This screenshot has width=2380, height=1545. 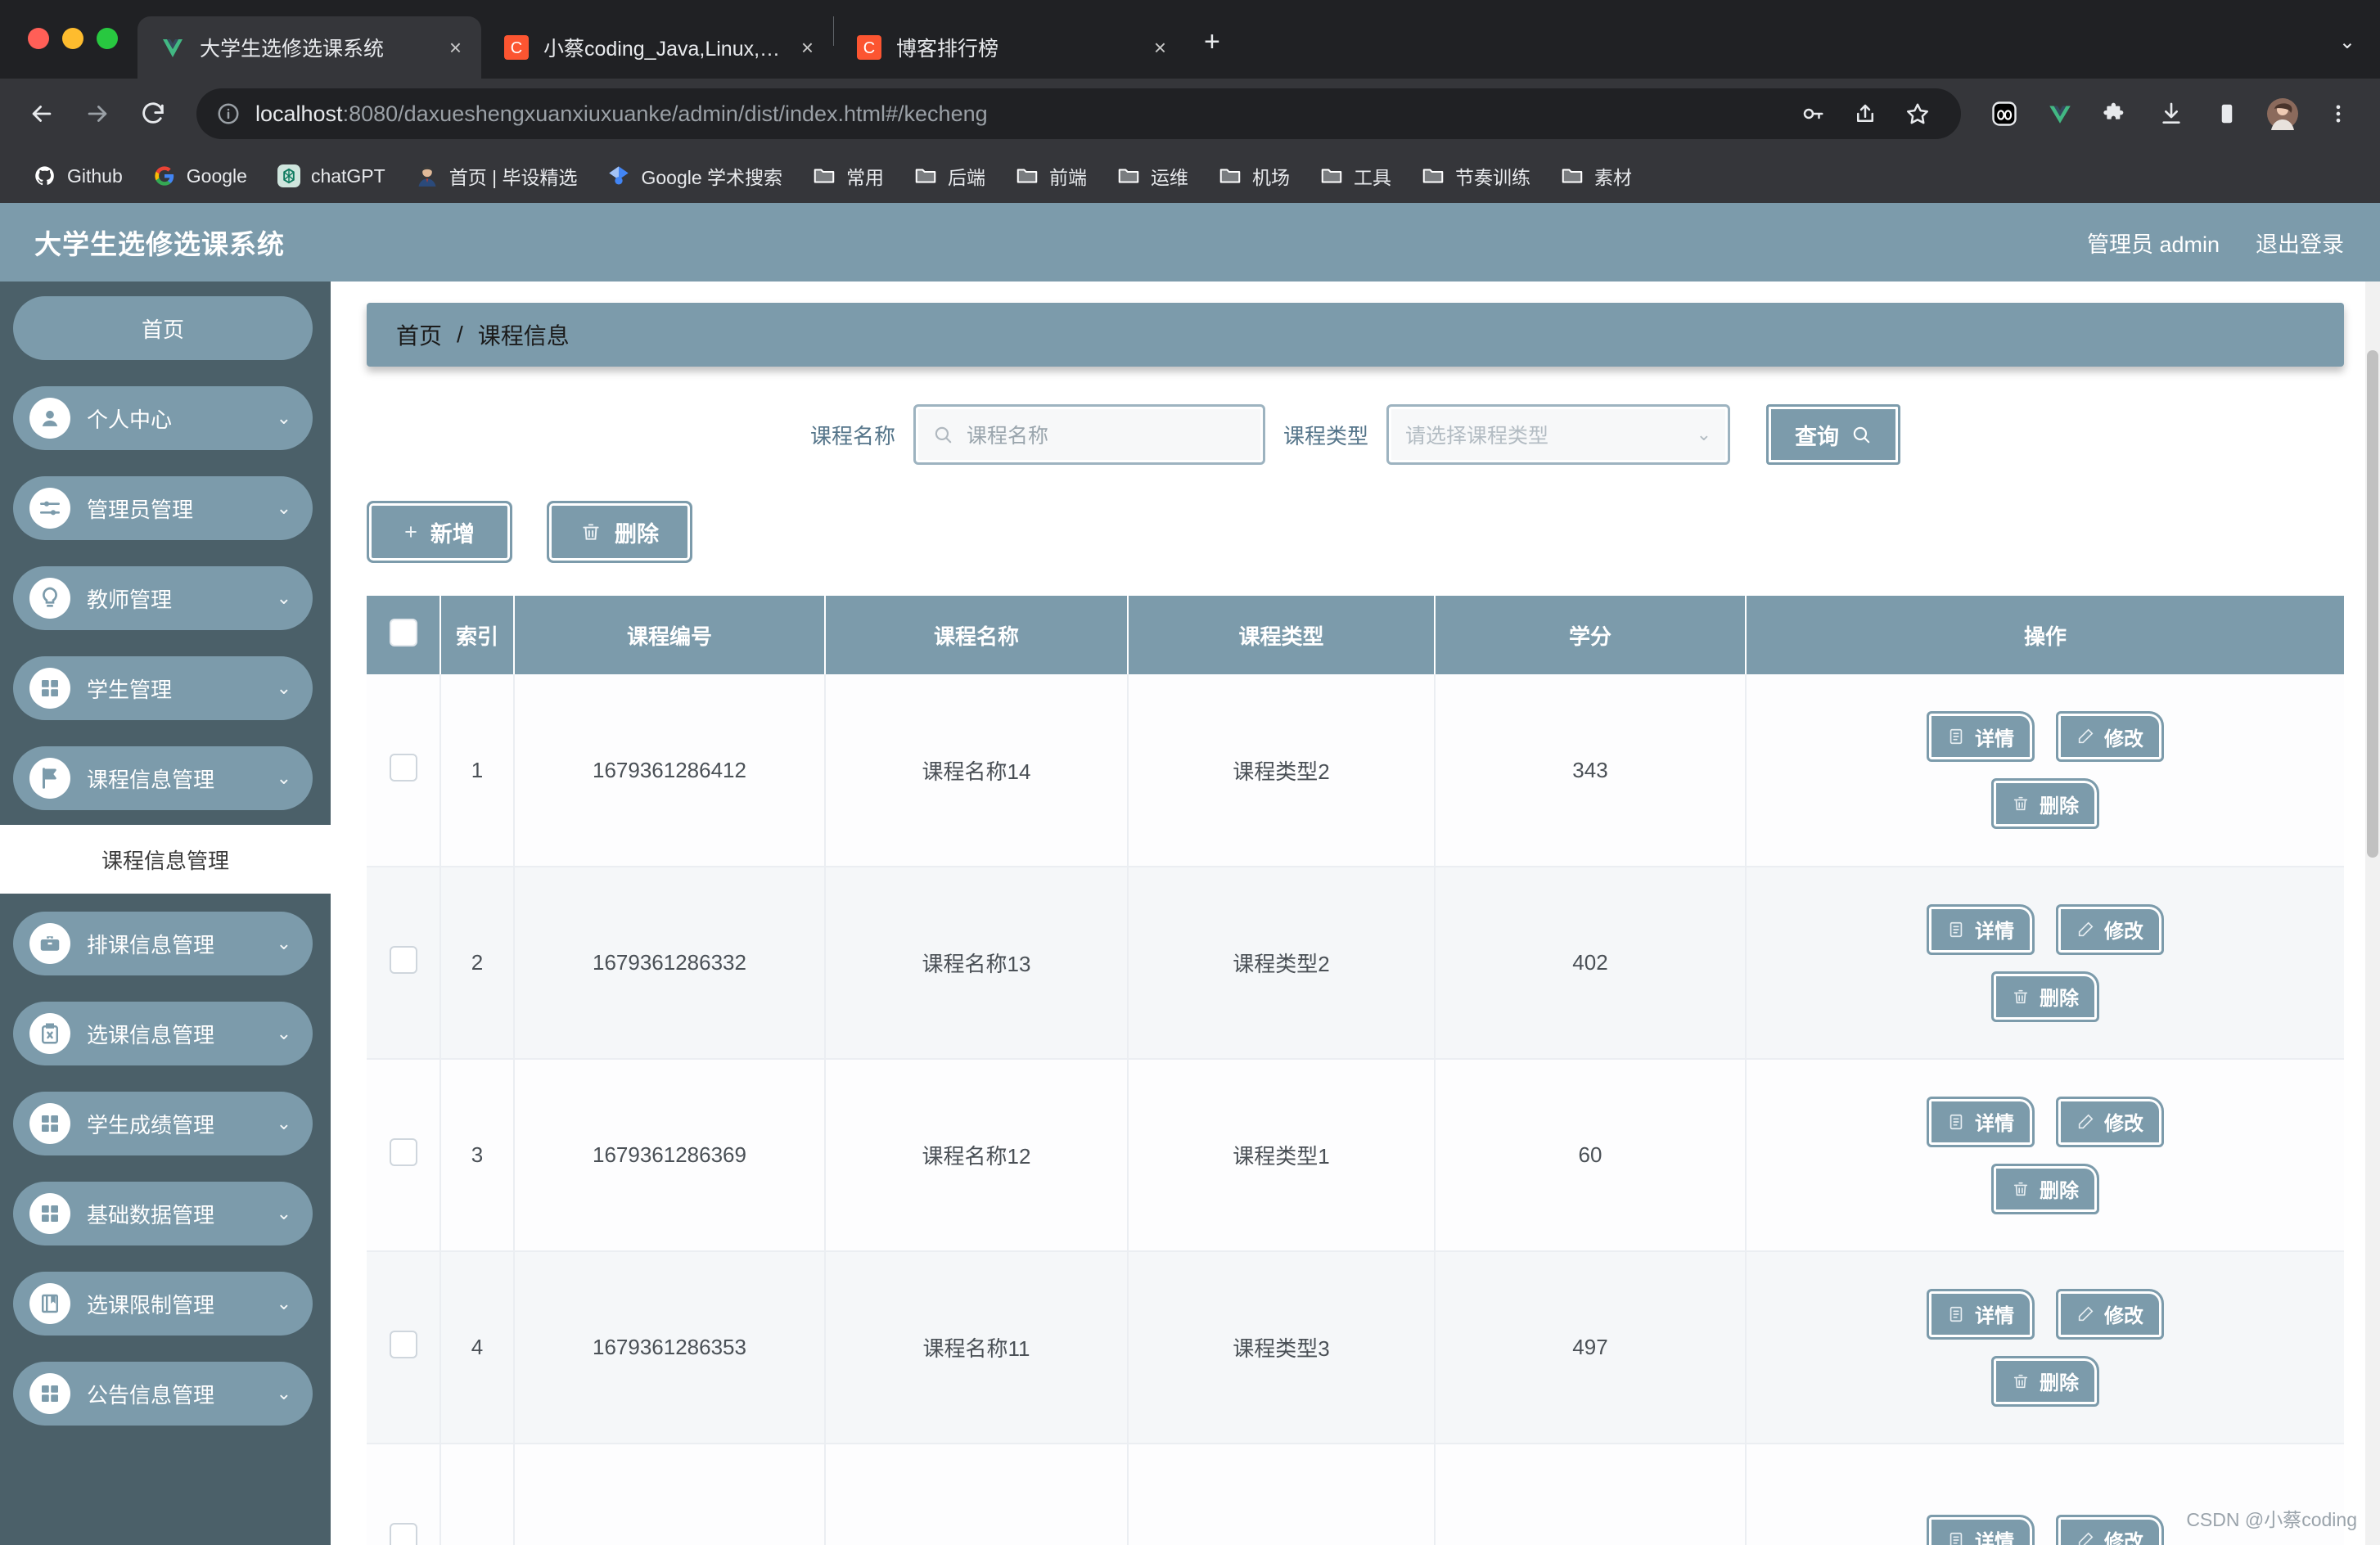 What do you see at coordinates (163, 418) in the screenshot?
I see `sidebar-item-personal-center: 个人中心 ⌄` at bounding box center [163, 418].